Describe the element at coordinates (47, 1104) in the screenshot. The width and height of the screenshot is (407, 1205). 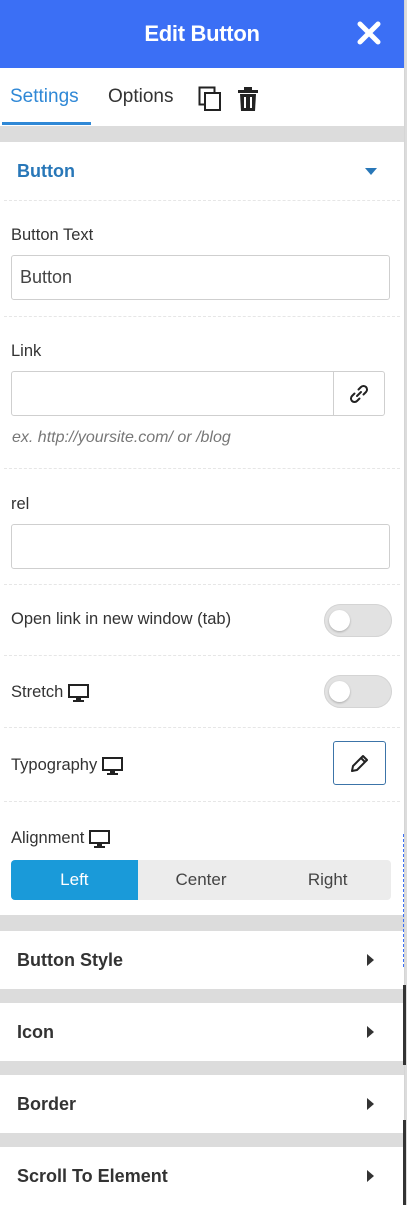
I see `section-border-title: Border` at that location.